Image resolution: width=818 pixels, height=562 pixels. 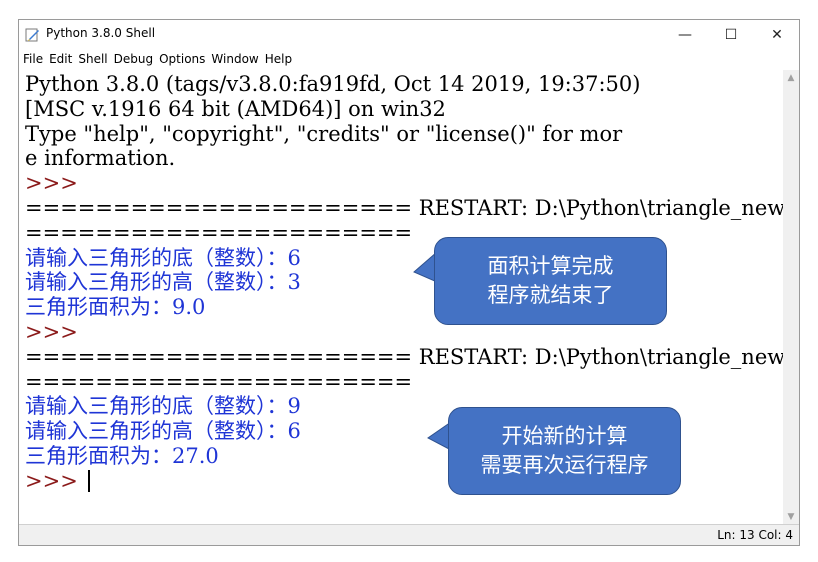 What do you see at coordinates (235, 108) in the screenshot?
I see `shell-line: [MSC v.1916 64 bit (AMD64)] on win32` at bounding box center [235, 108].